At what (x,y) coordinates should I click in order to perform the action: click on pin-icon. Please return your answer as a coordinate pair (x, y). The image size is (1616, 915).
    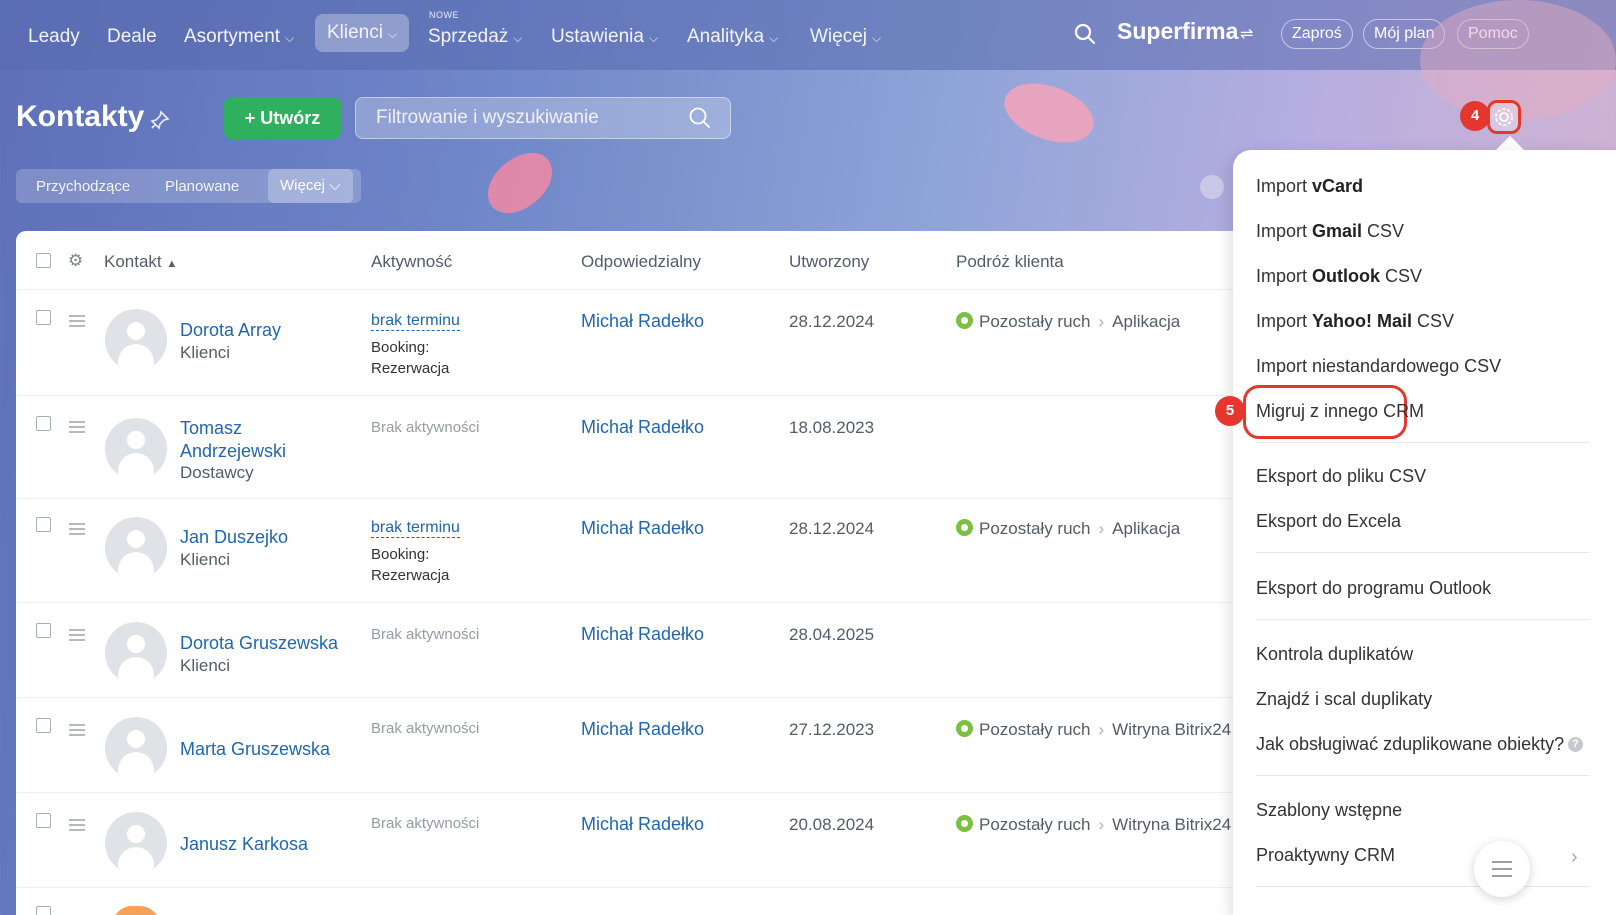
    Looking at the image, I should click on (160, 120).